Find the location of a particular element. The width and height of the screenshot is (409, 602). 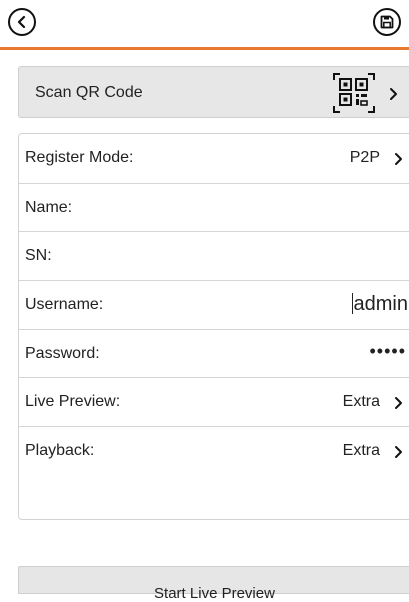

name-row: Name: is located at coordinates (214, 208).